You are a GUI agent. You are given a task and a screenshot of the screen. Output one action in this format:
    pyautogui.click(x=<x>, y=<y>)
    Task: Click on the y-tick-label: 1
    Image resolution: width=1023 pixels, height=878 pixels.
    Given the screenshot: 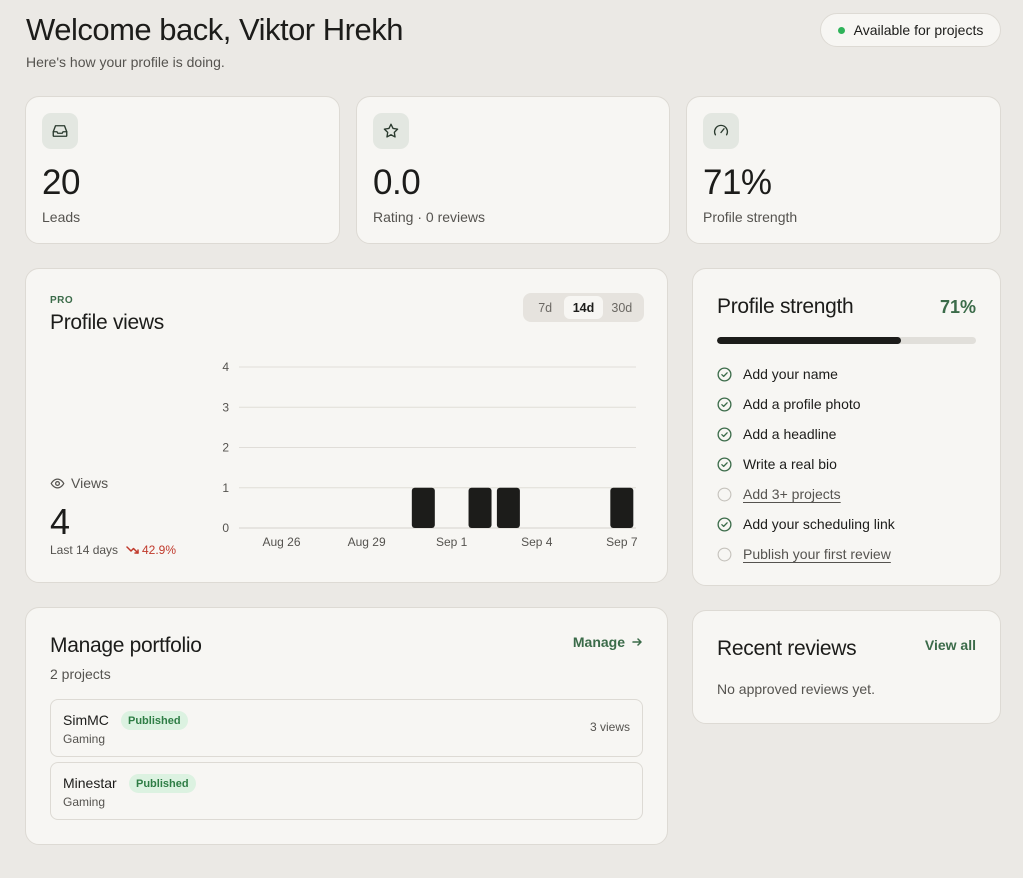 What is the action you would take?
    pyautogui.click(x=225, y=488)
    